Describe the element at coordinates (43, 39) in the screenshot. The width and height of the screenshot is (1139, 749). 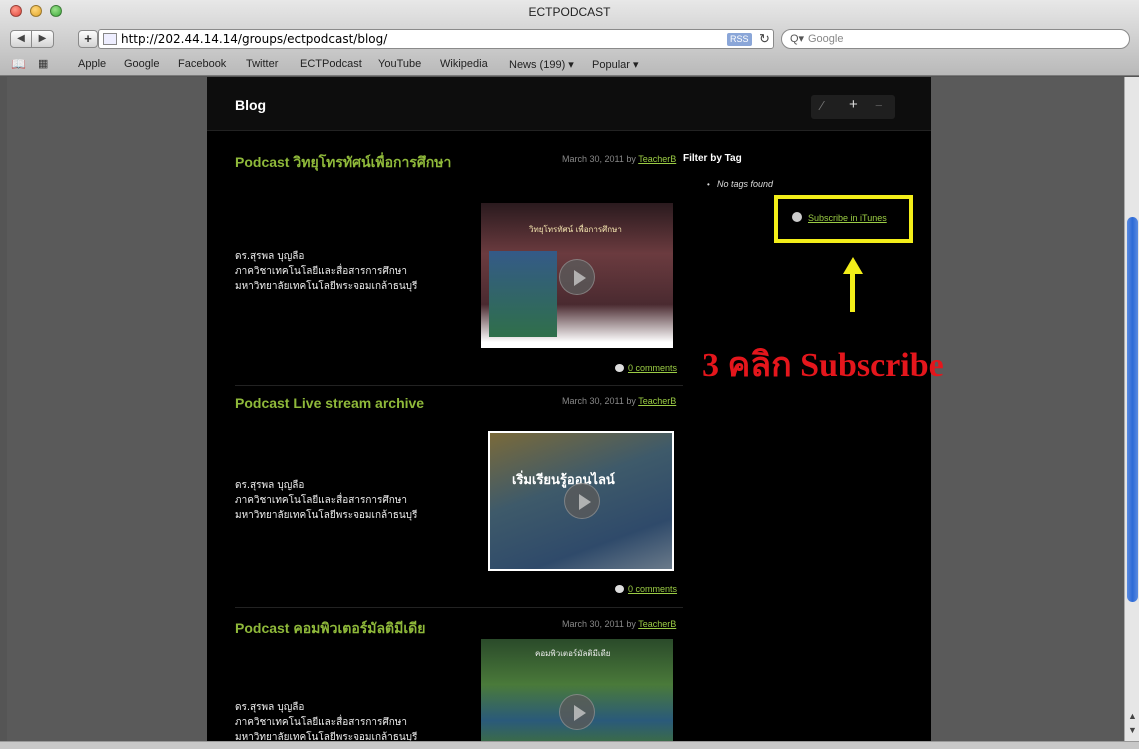
I see `forward-button: ▶` at that location.